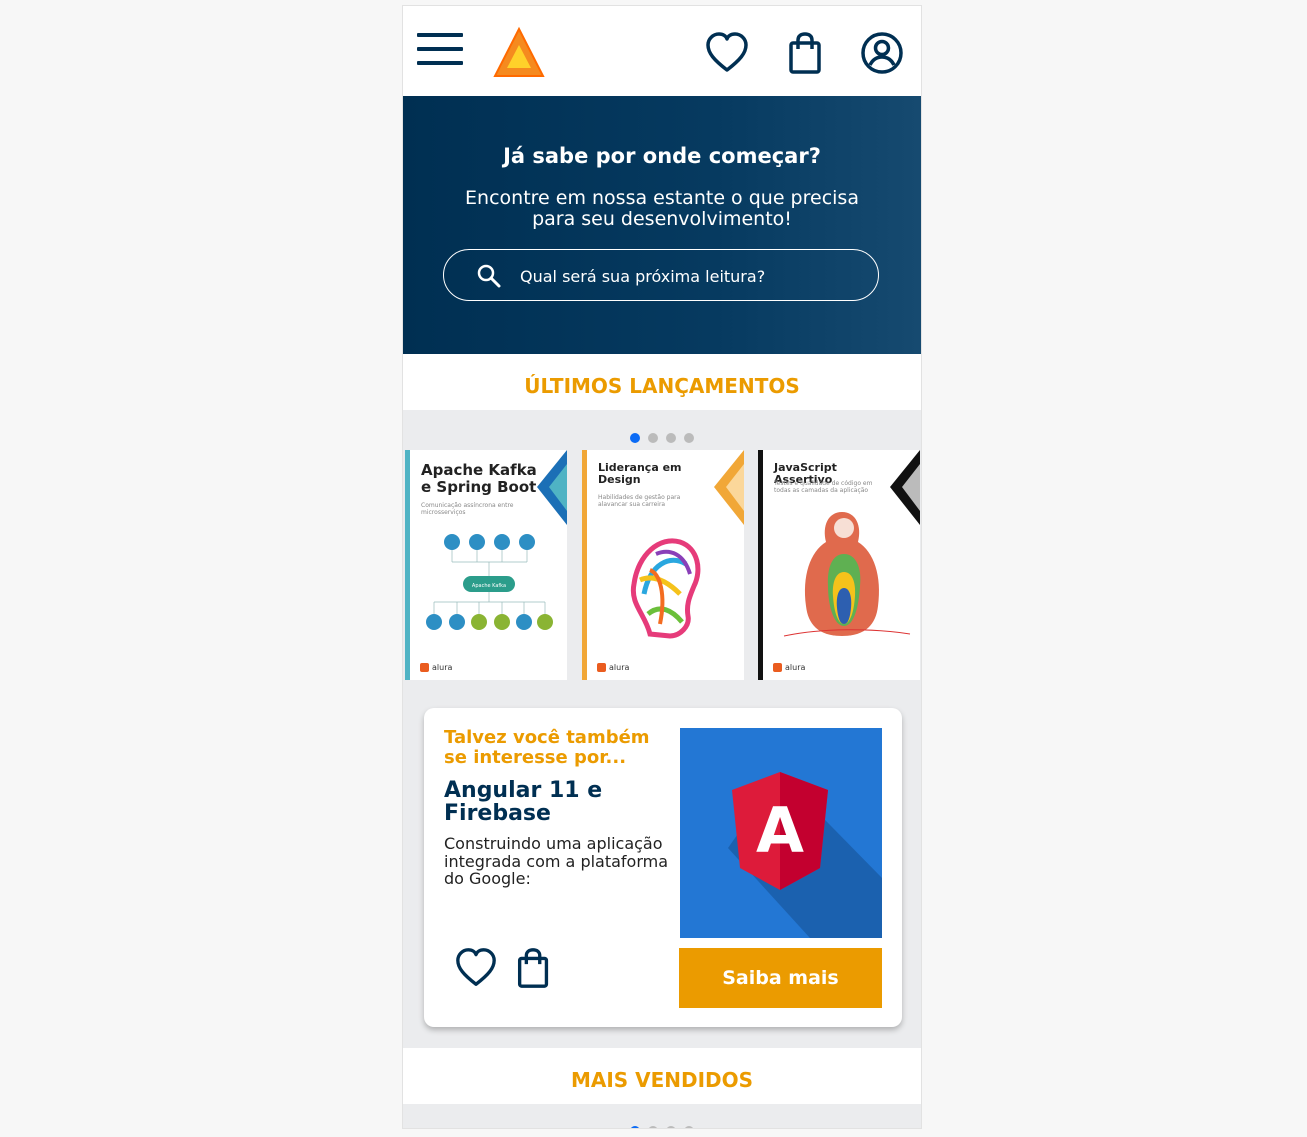  I want to click on book-cover-angular: A, so click(781, 833).